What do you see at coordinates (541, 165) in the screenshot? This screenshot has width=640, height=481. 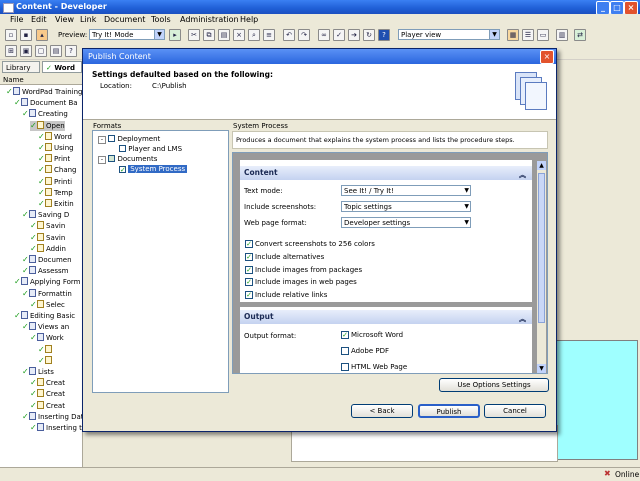 I see `scroll-up-icon: ▲` at bounding box center [541, 165].